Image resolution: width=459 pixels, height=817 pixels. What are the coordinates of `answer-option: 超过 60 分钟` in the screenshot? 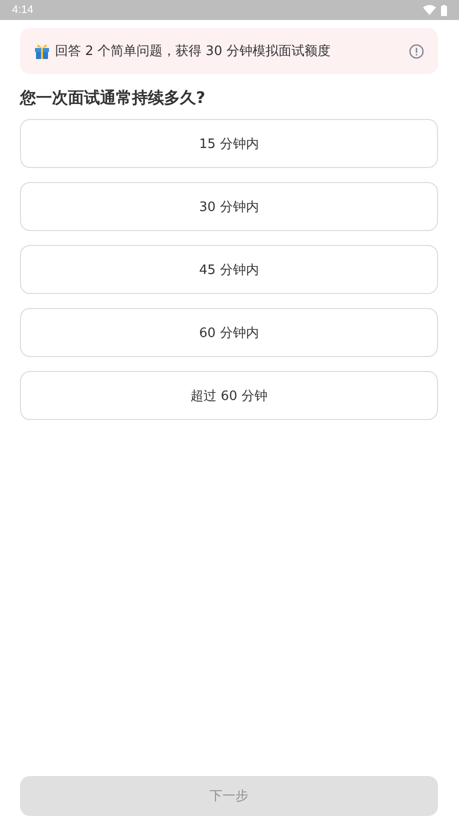 It's located at (229, 395).